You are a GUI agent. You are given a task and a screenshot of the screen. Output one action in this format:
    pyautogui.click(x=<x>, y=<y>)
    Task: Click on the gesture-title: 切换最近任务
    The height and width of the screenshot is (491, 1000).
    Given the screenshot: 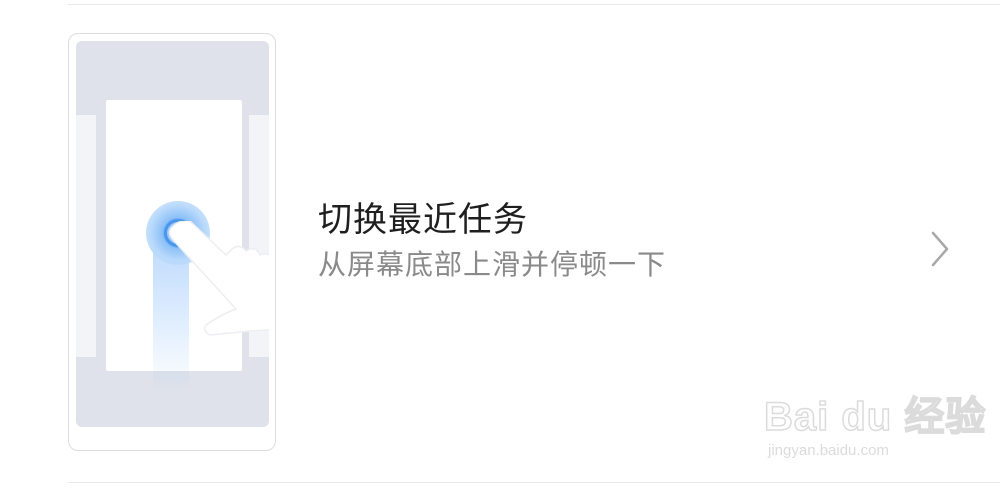 What is the action you would take?
    pyautogui.click(x=423, y=220)
    